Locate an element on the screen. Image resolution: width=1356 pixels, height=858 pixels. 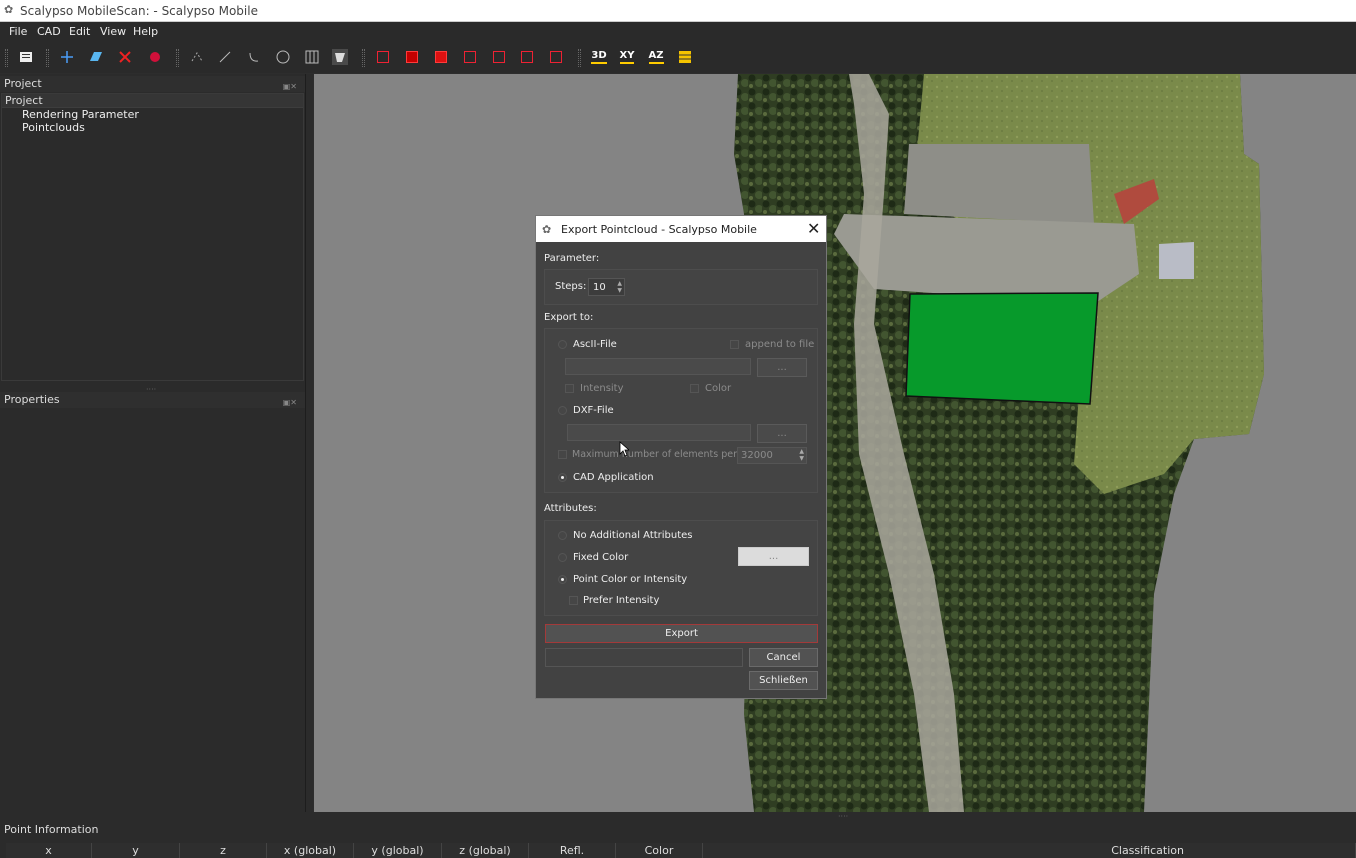
view-front-icon is located at coordinates (383, 57).